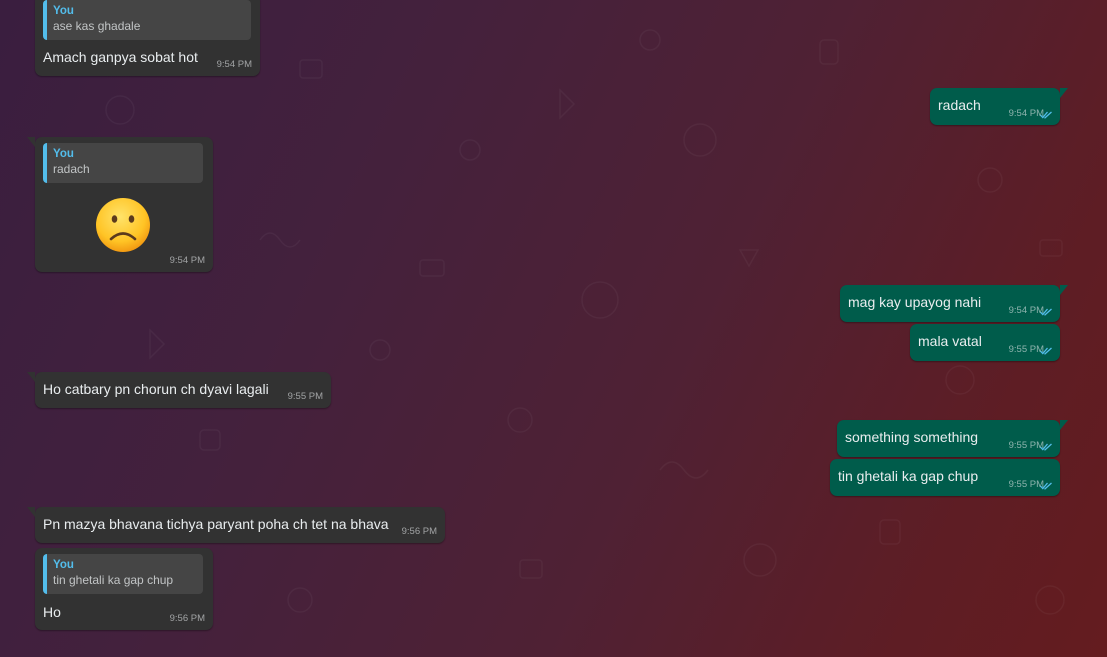  I want to click on frowning-face-icon, so click(123, 225).